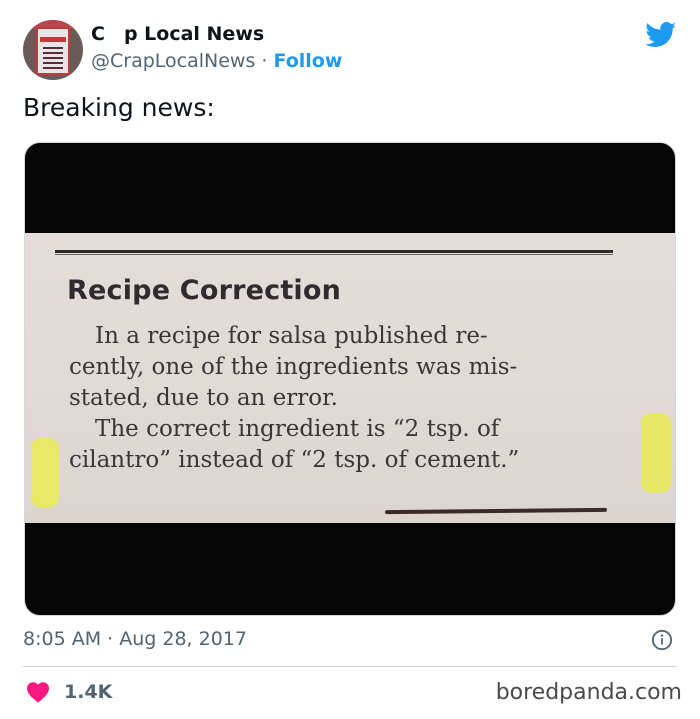  Describe the element at coordinates (88, 692) in the screenshot. I see `like-count: 1.4K` at that location.